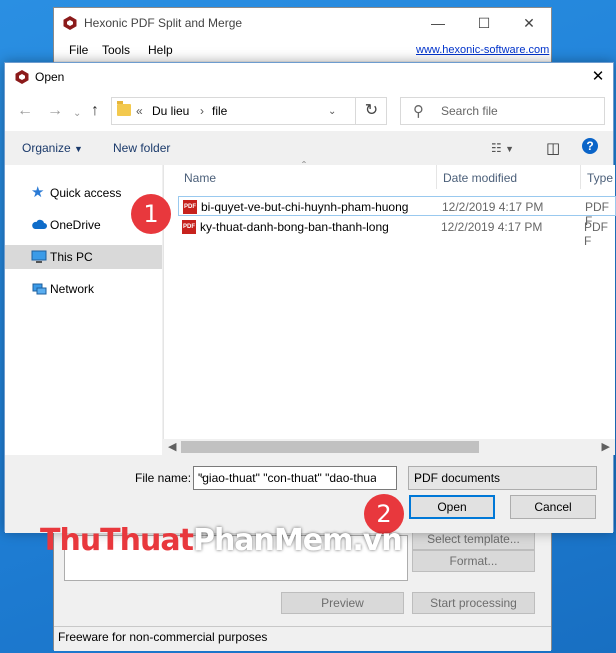 This screenshot has width=616, height=653. I want to click on status-text: Freeware for non-commercial purposes, so click(163, 637).